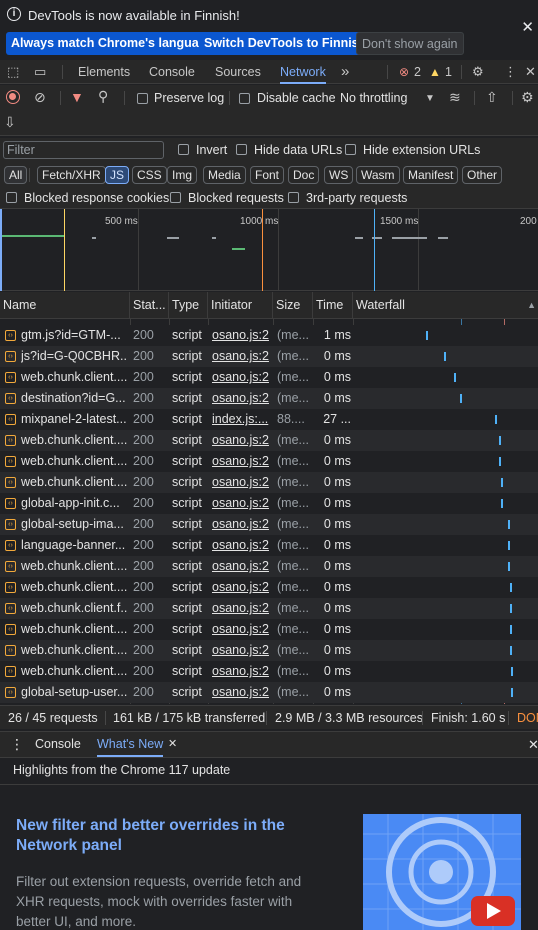  Describe the element at coordinates (13, 72) in the screenshot. I see `inspect-element-icon: ⬚` at that location.